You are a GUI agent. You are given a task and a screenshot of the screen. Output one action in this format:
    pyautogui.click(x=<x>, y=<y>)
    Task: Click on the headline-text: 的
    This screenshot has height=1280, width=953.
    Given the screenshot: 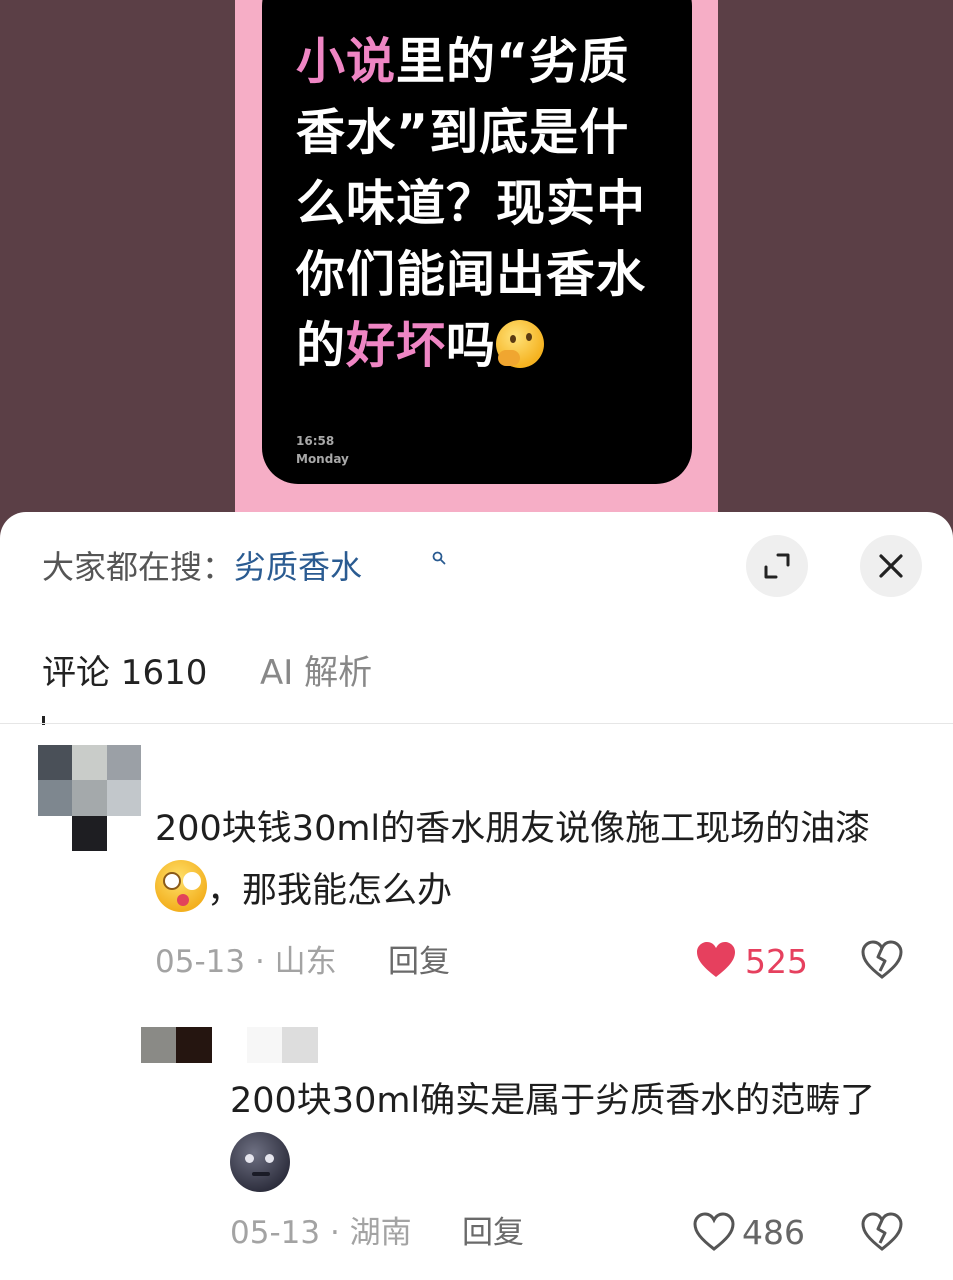 What is the action you would take?
    pyautogui.click(x=321, y=345)
    